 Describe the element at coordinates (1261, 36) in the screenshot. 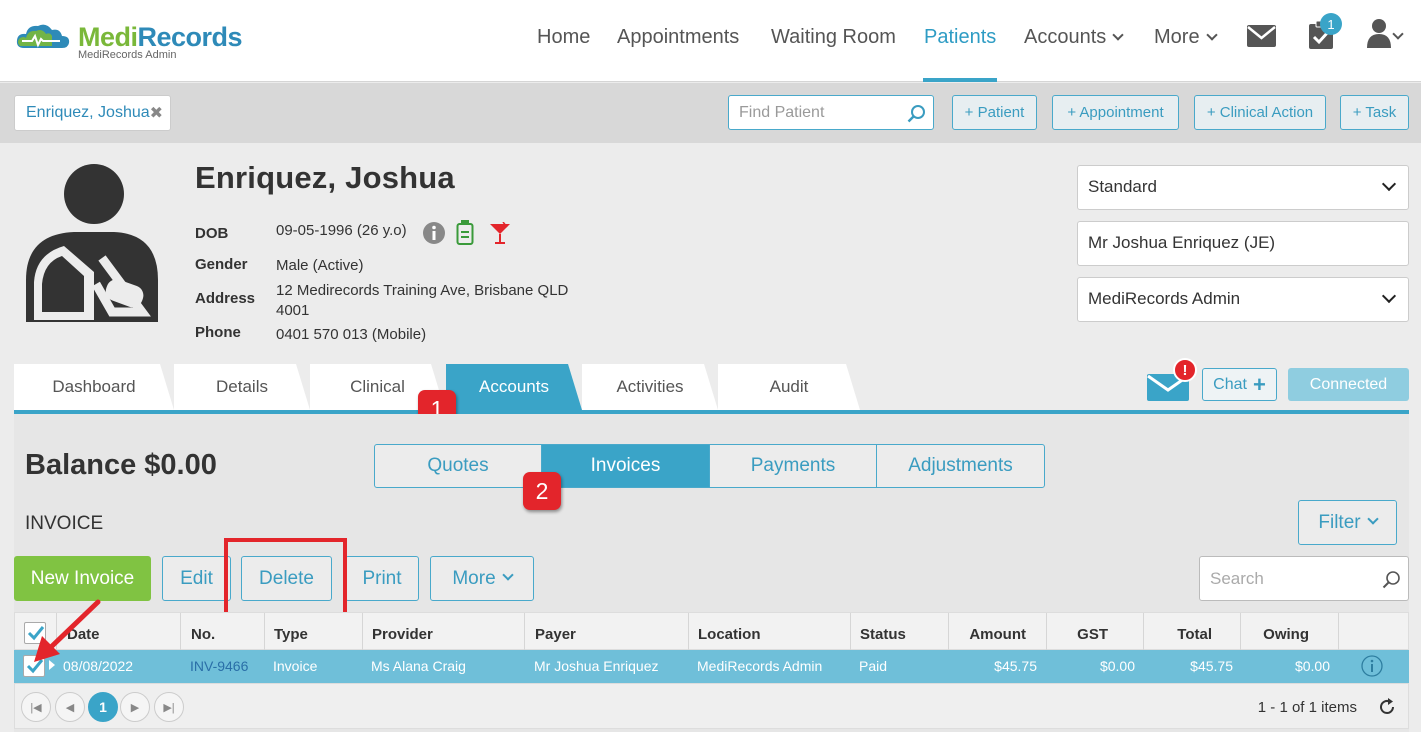

I see `mail-icon` at that location.